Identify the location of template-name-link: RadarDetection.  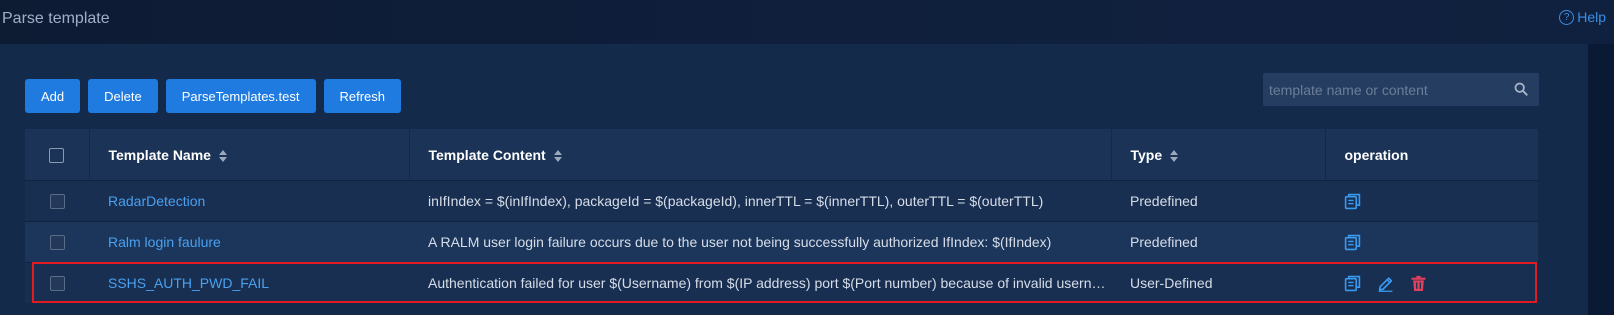
(156, 201).